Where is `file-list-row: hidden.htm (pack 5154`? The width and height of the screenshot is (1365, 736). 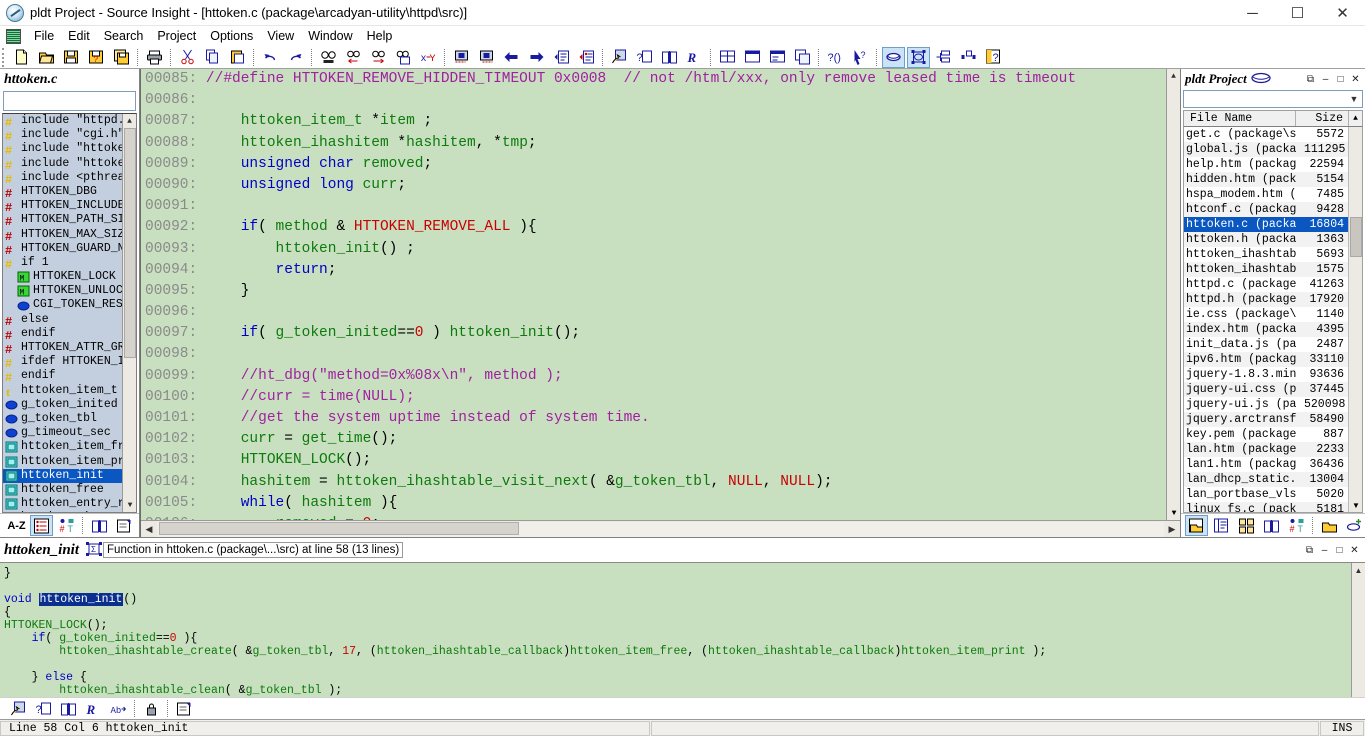
file-list-row: hidden.htm (pack 5154 is located at coordinates (1273, 179).